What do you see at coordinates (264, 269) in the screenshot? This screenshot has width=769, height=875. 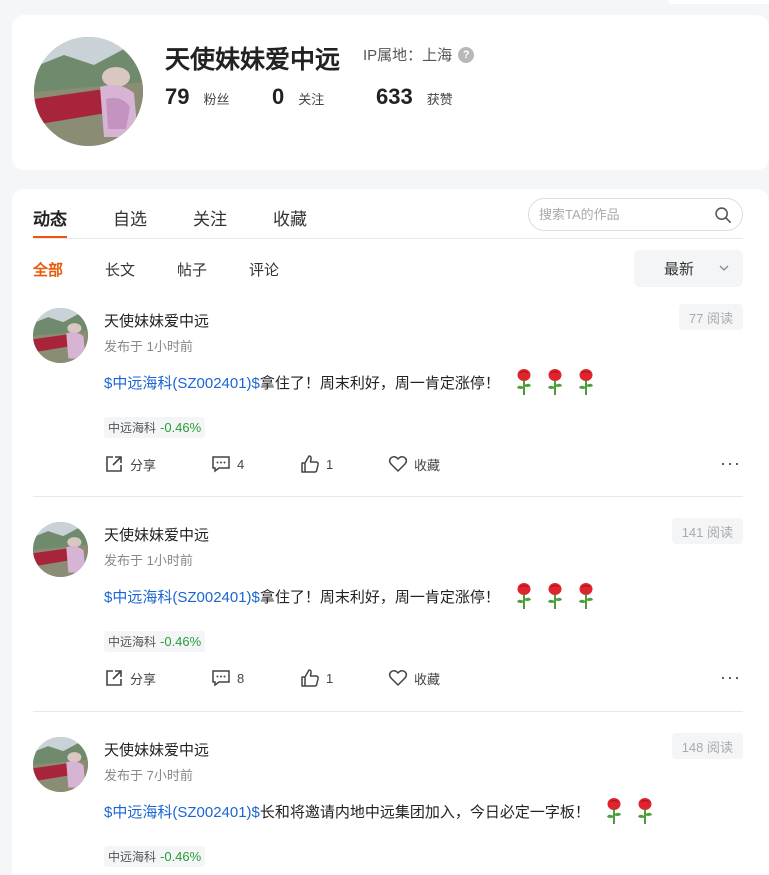 I see `subtab-comments: 评论` at bounding box center [264, 269].